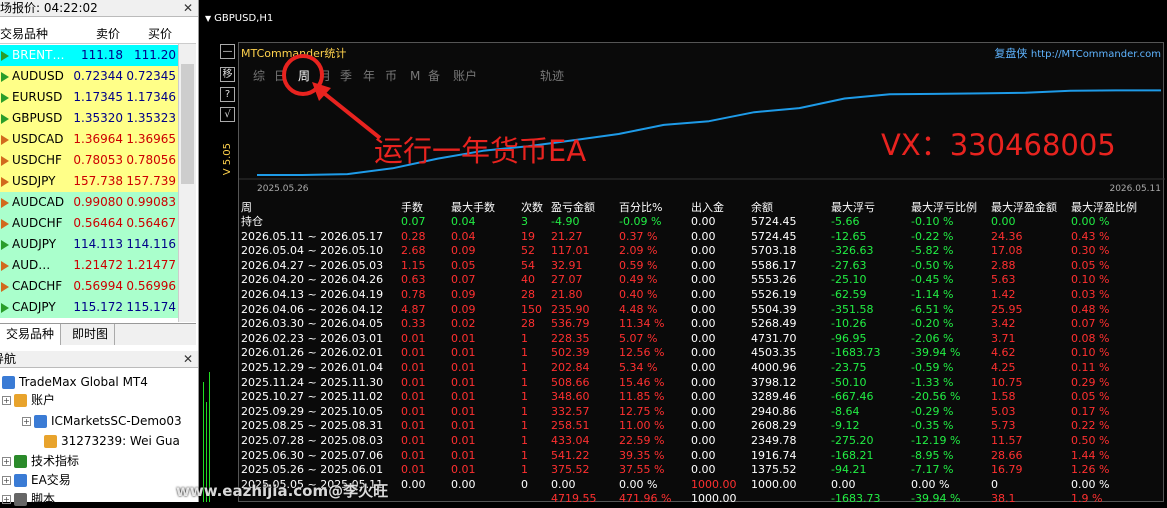  I want to click on market-watch-row: AUDCHF 0.56464 0.56467, so click(98, 223).